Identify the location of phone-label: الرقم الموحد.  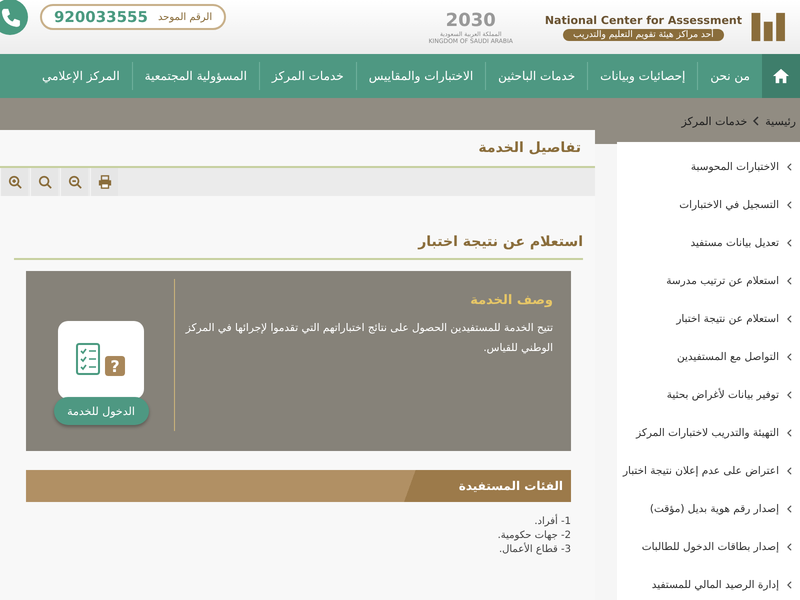
(185, 17).